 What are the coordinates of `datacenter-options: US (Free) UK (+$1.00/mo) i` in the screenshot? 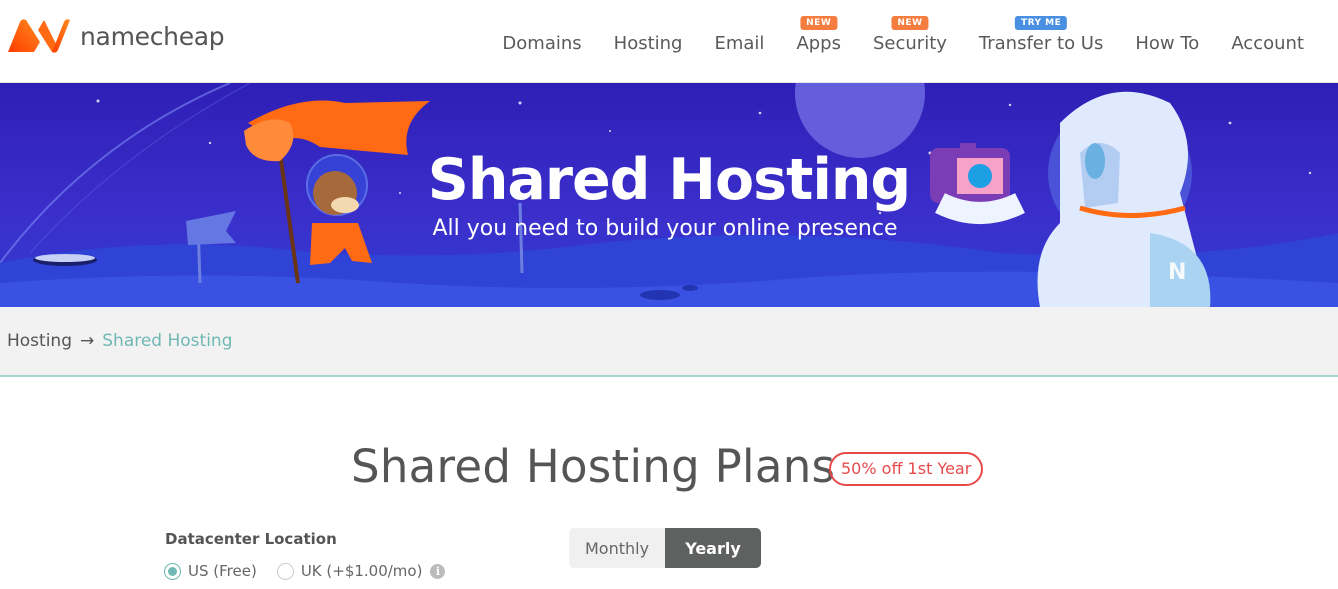 It's located at (305, 571).